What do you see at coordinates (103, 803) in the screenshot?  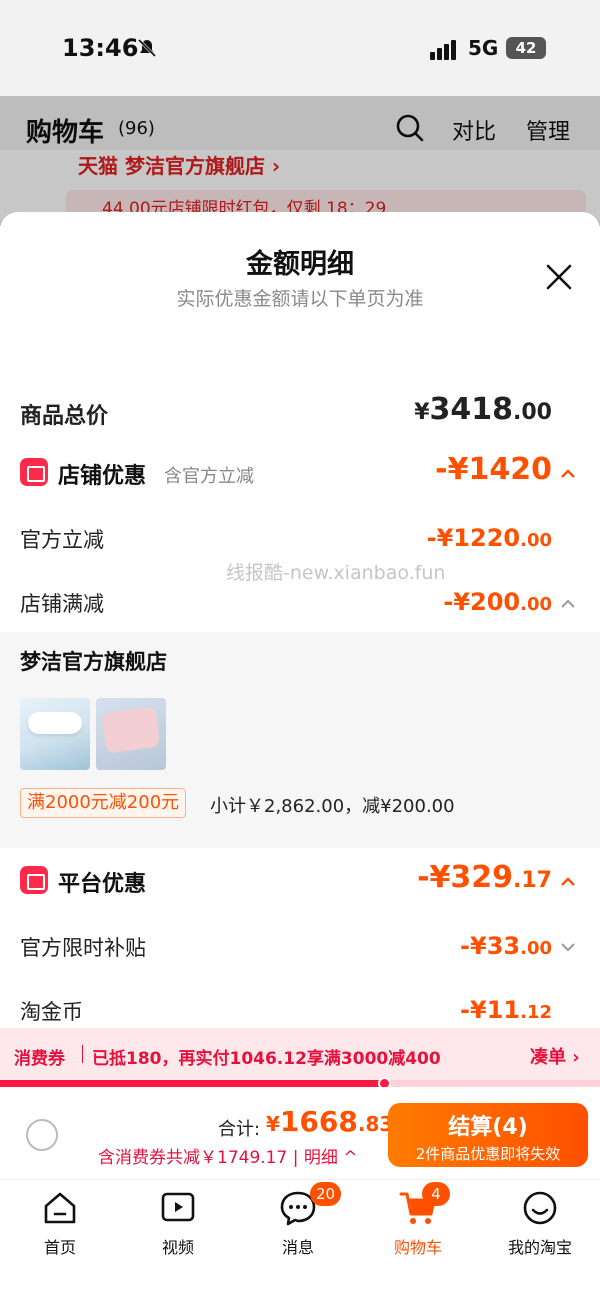 I see `promo-tag: 满2000元减200元` at bounding box center [103, 803].